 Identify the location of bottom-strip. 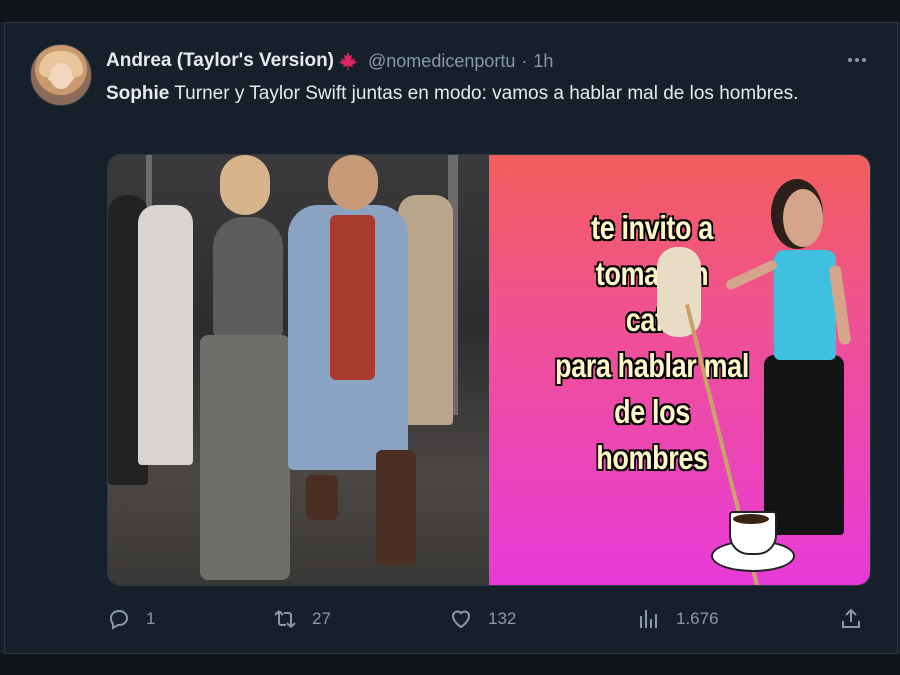
(450, 664).